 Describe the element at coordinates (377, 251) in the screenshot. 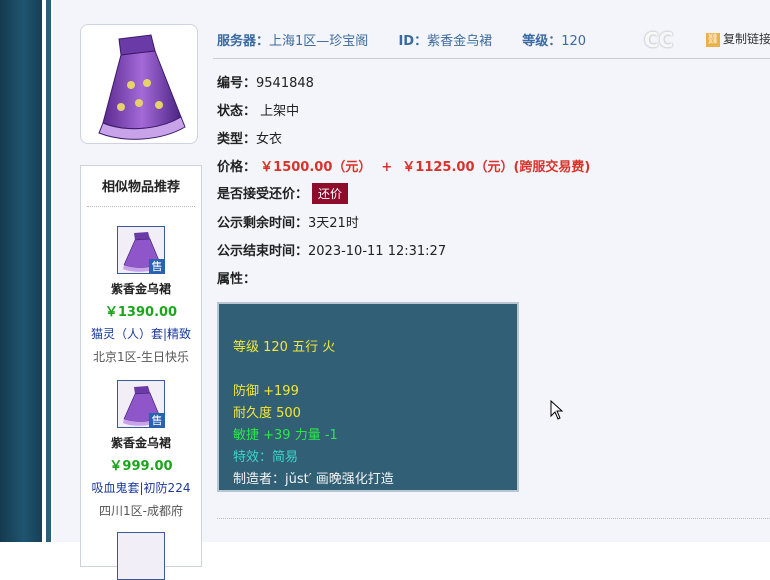

I see `end-time-value: 2023-10-11 12:31:27` at that location.